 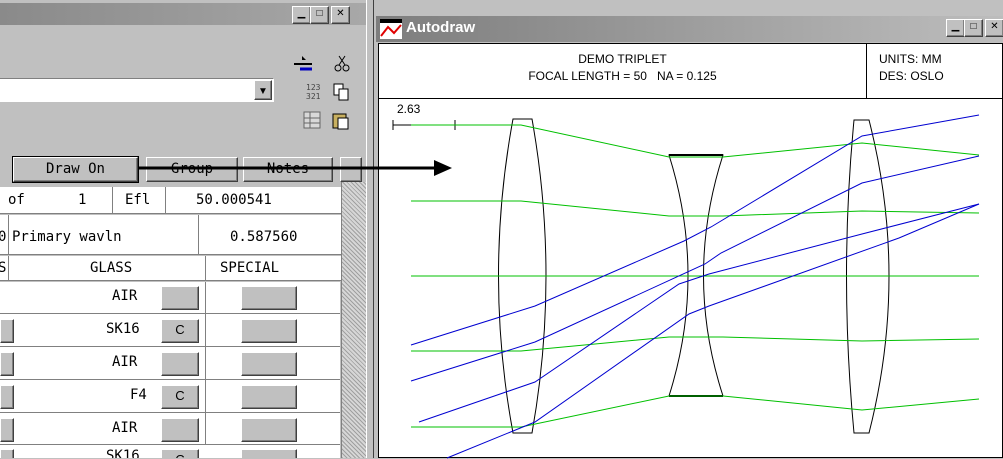 What do you see at coordinates (322, 92) in the screenshot?
I see `toolbar-icons: 123 321` at bounding box center [322, 92].